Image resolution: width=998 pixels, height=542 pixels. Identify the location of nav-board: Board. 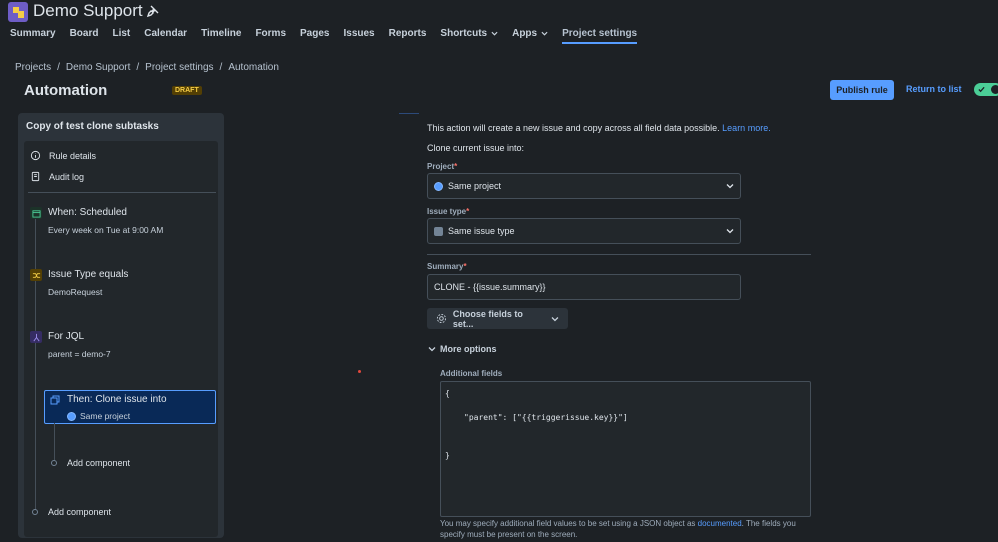
(84, 36).